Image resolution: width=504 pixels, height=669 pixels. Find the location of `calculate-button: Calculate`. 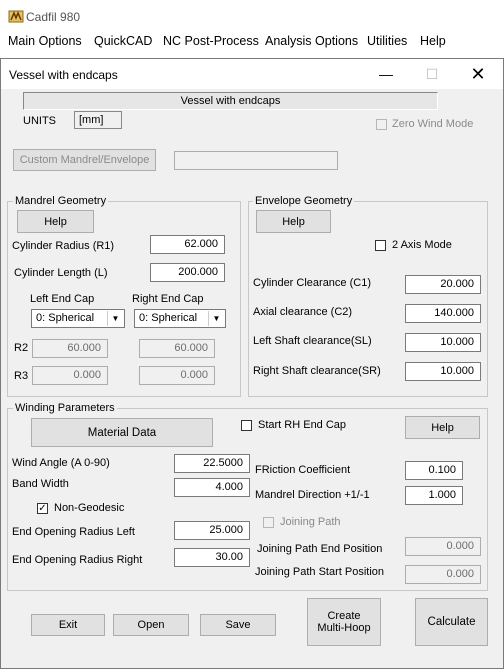

calculate-button: Calculate is located at coordinates (451, 622).